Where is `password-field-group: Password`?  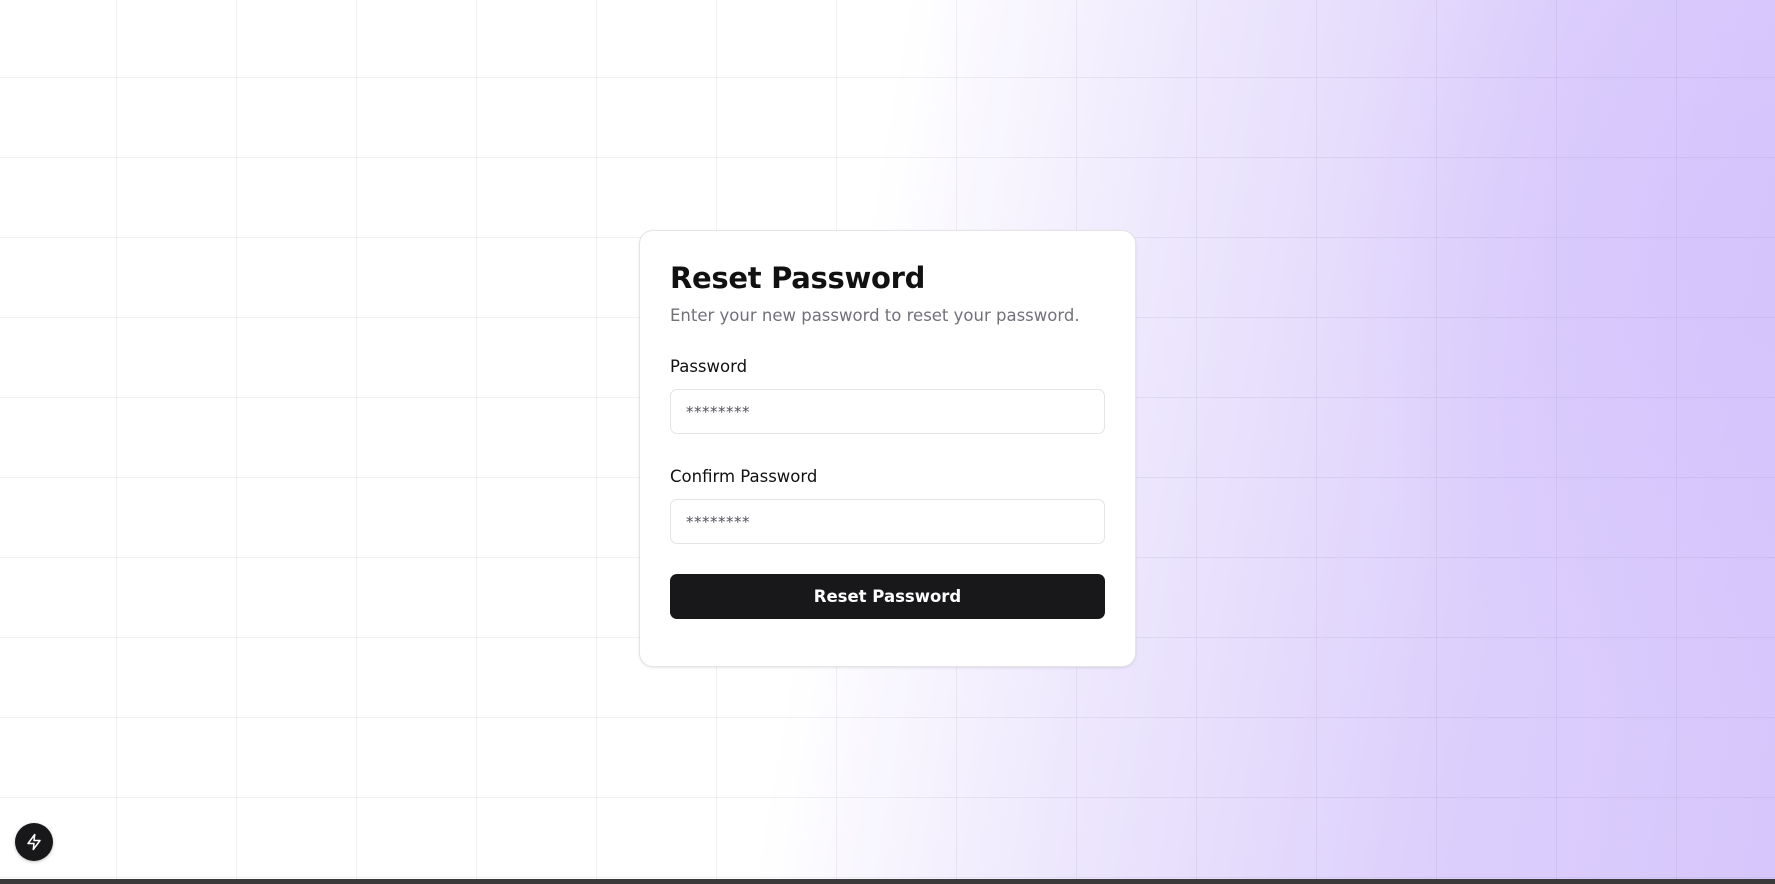
password-field-group: Password is located at coordinates (887, 395).